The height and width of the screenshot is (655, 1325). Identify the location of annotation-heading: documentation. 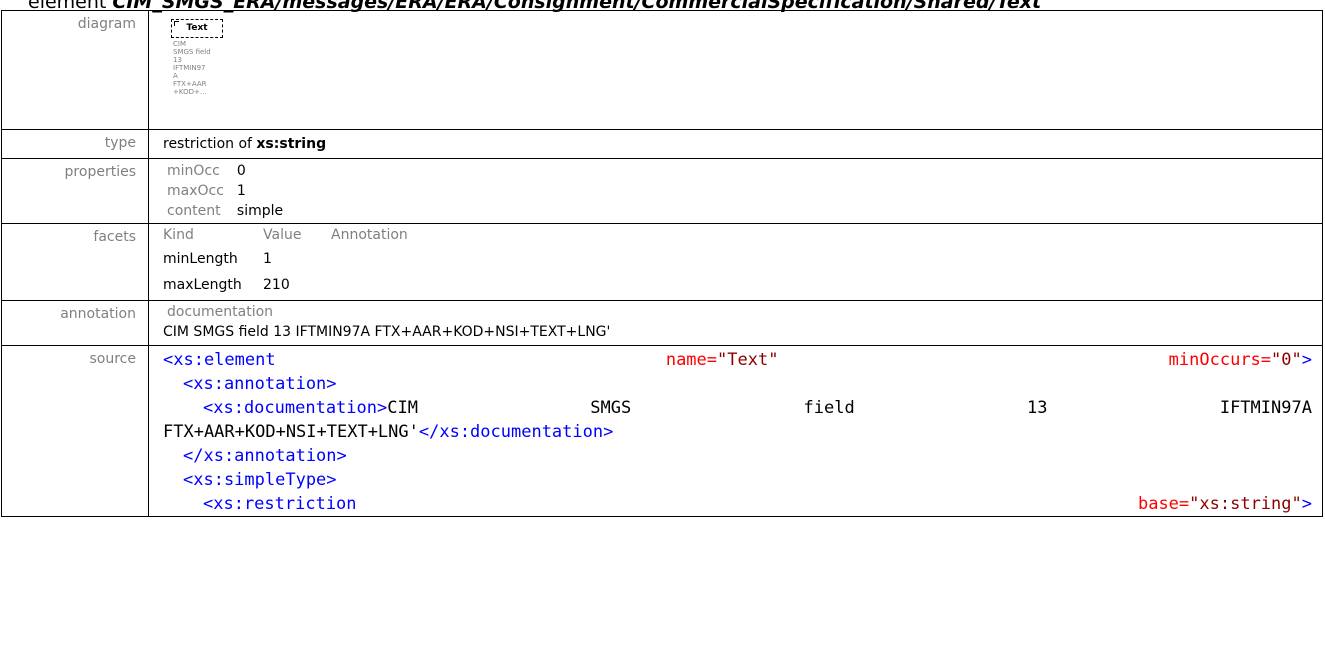
(220, 312).